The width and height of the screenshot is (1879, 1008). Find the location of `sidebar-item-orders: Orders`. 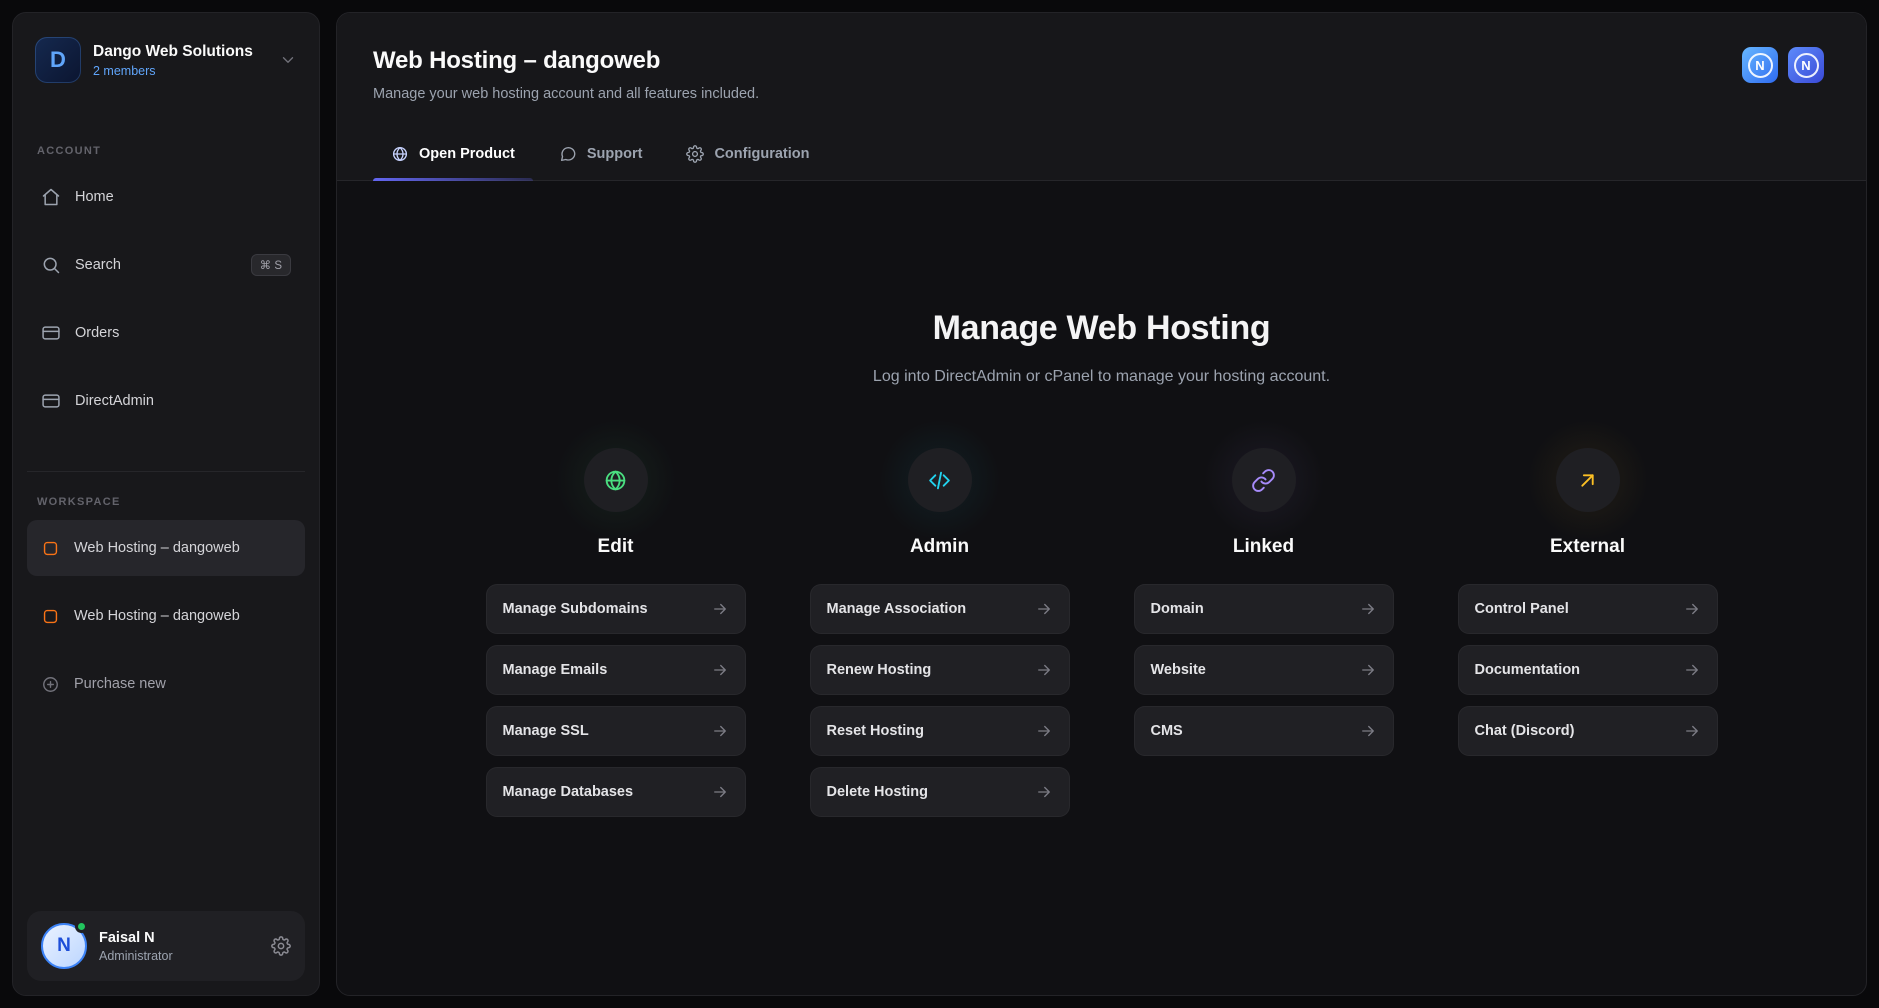

sidebar-item-orders: Orders is located at coordinates (166, 333).